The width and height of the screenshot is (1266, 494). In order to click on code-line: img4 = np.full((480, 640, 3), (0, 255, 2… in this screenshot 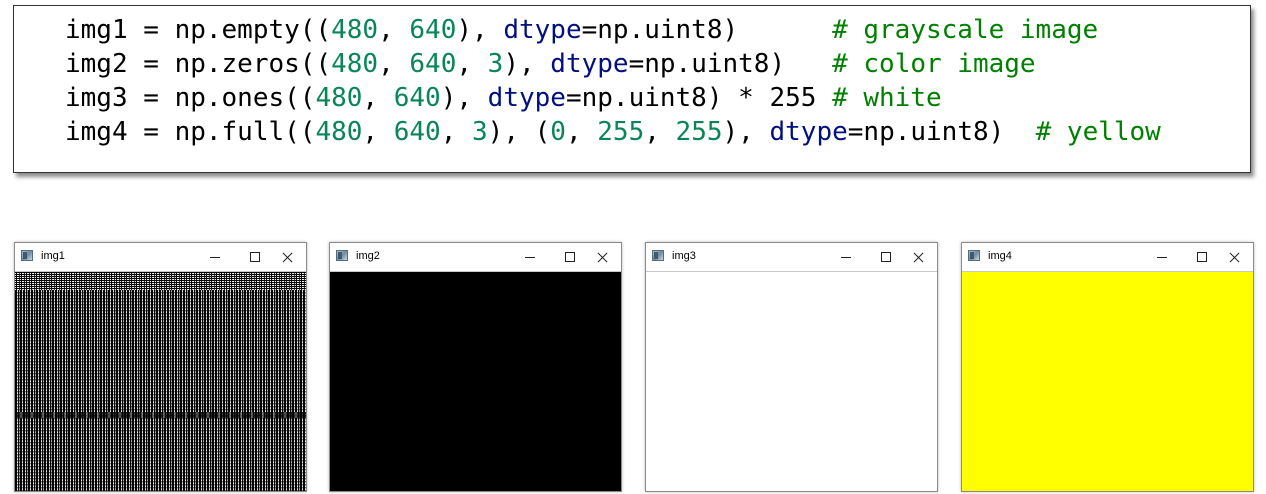, I will do `click(613, 132)`.